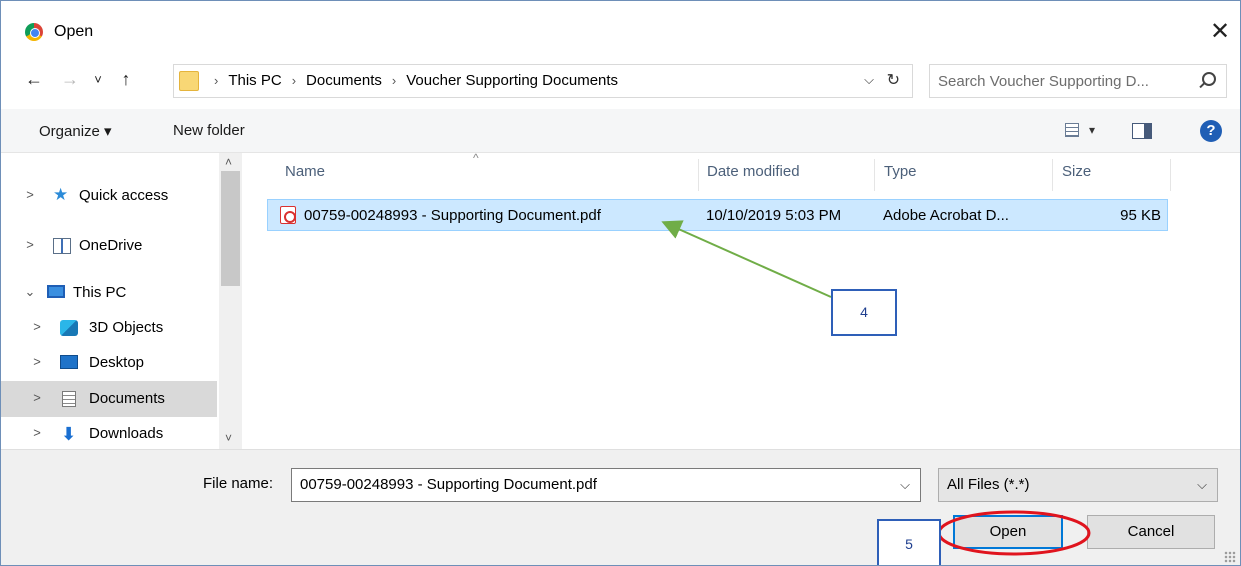  I want to click on cancel-button: Cancel, so click(1151, 532).